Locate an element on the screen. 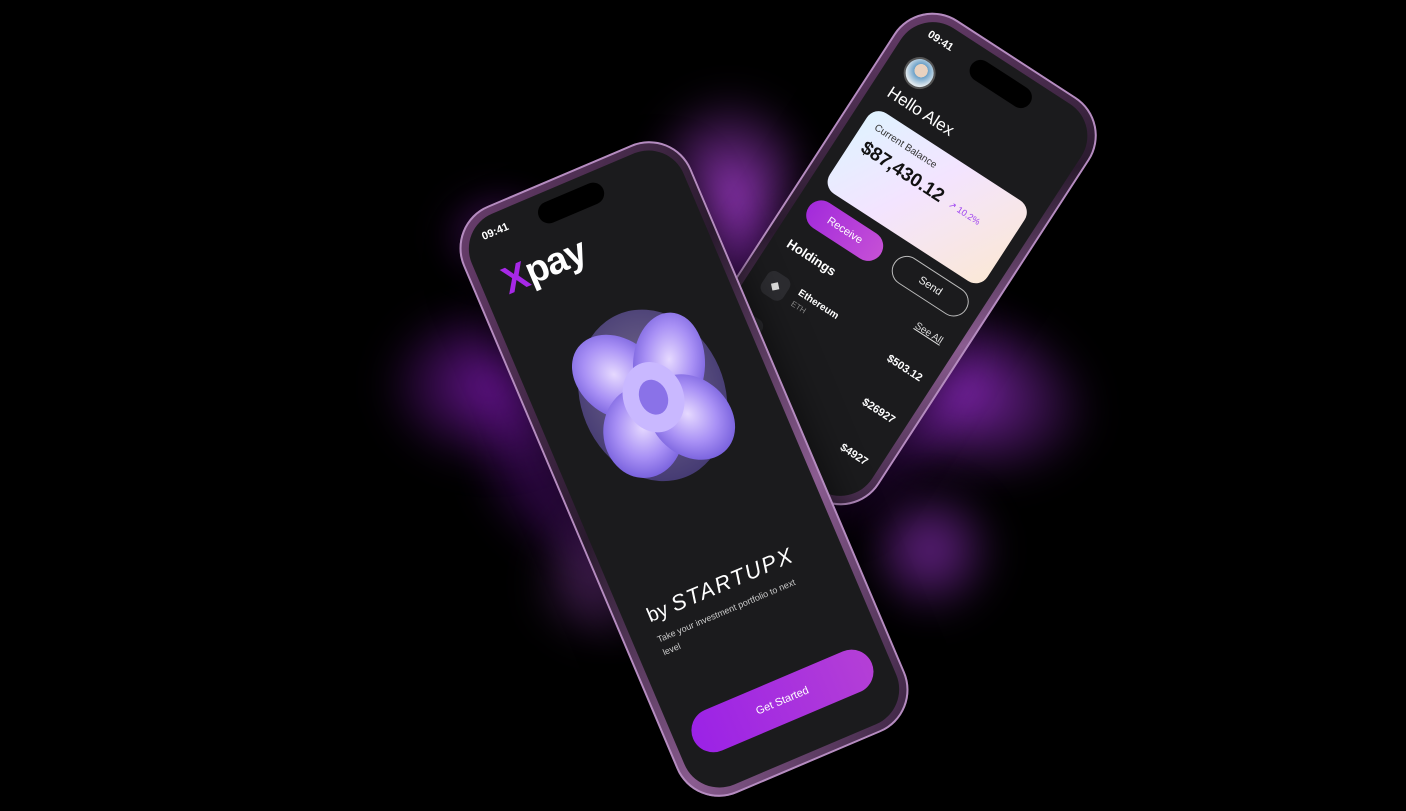  powder-splash is located at coordinates (930, 550).